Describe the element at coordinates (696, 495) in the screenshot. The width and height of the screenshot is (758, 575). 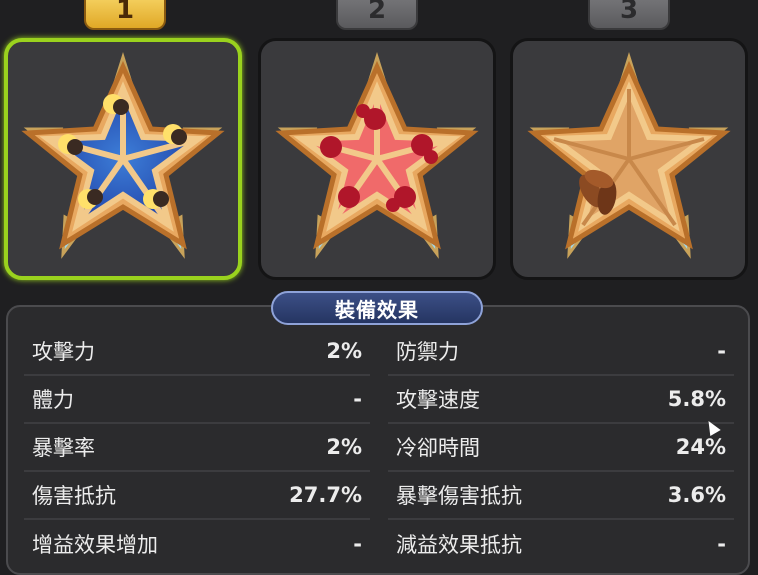
I see `stat-value: 3.6%` at that location.